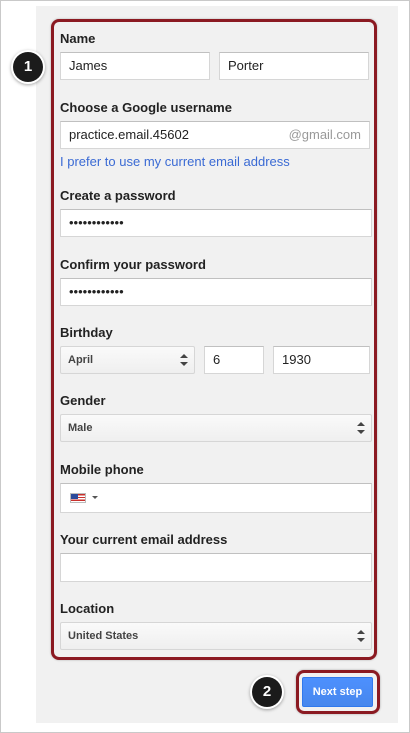 The width and height of the screenshot is (410, 733). Describe the element at coordinates (80, 428) in the screenshot. I see `gender-value: Male` at that location.